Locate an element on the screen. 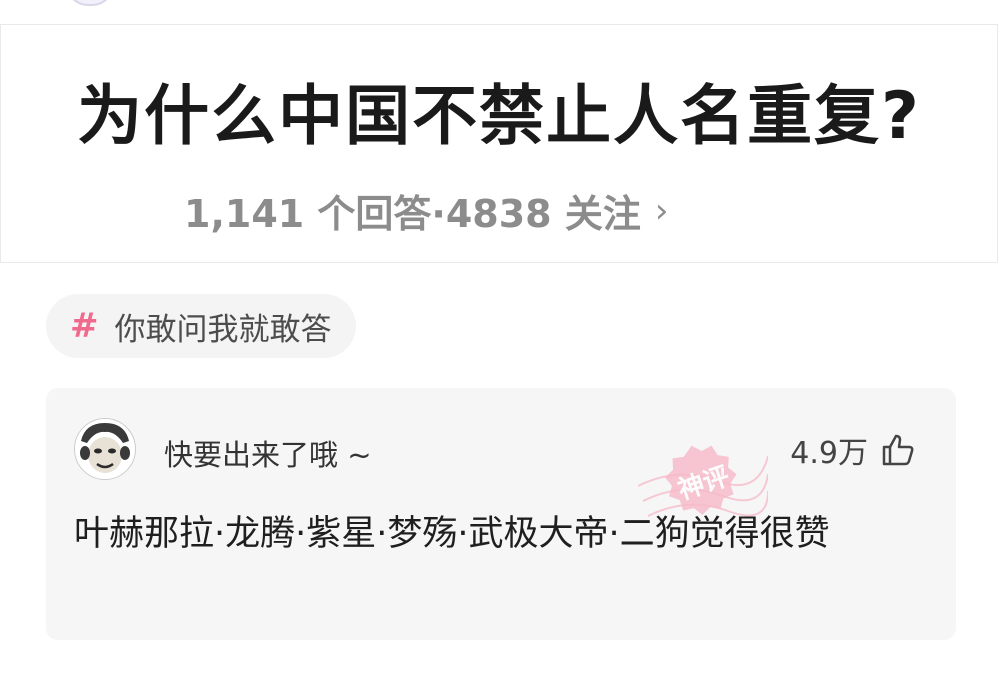 The image size is (1000, 676). hashtag-icon: # is located at coordinates (84, 326).